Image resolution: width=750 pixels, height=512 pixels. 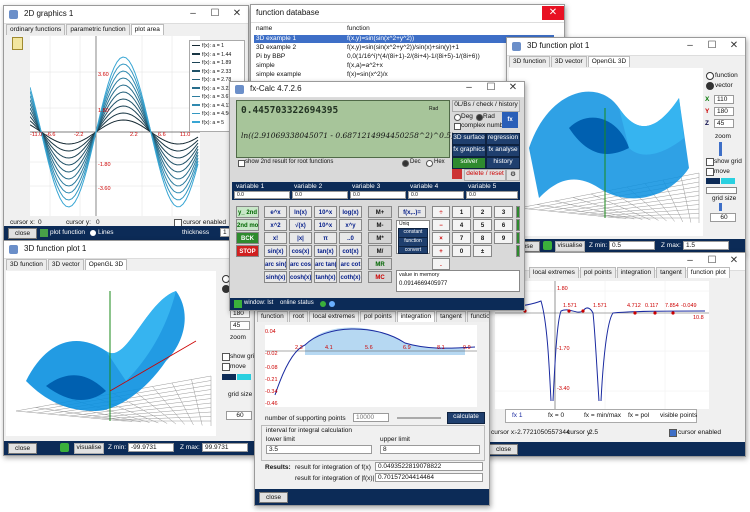 What do you see at coordinates (275, 277) in the screenshot?
I see `function-key: sinh(x)` at bounding box center [275, 277].